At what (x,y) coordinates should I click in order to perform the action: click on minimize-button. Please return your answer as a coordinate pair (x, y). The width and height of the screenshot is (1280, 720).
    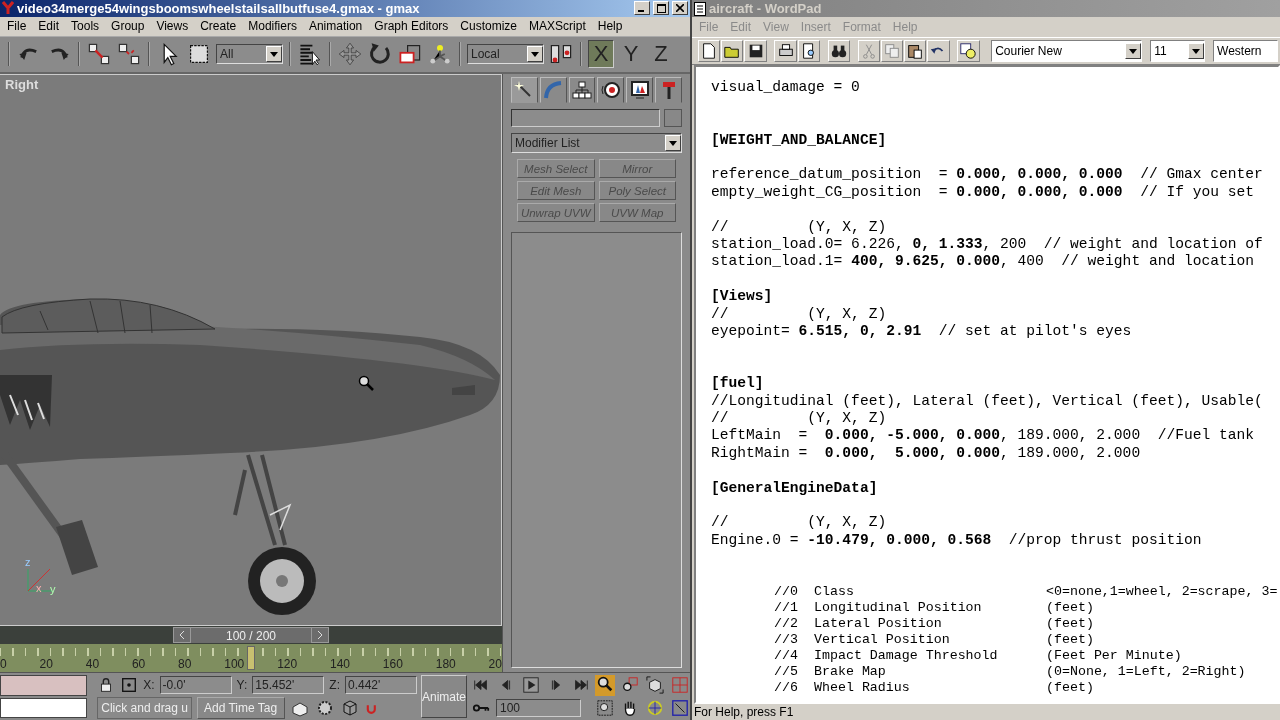
    Looking at the image, I should click on (642, 8).